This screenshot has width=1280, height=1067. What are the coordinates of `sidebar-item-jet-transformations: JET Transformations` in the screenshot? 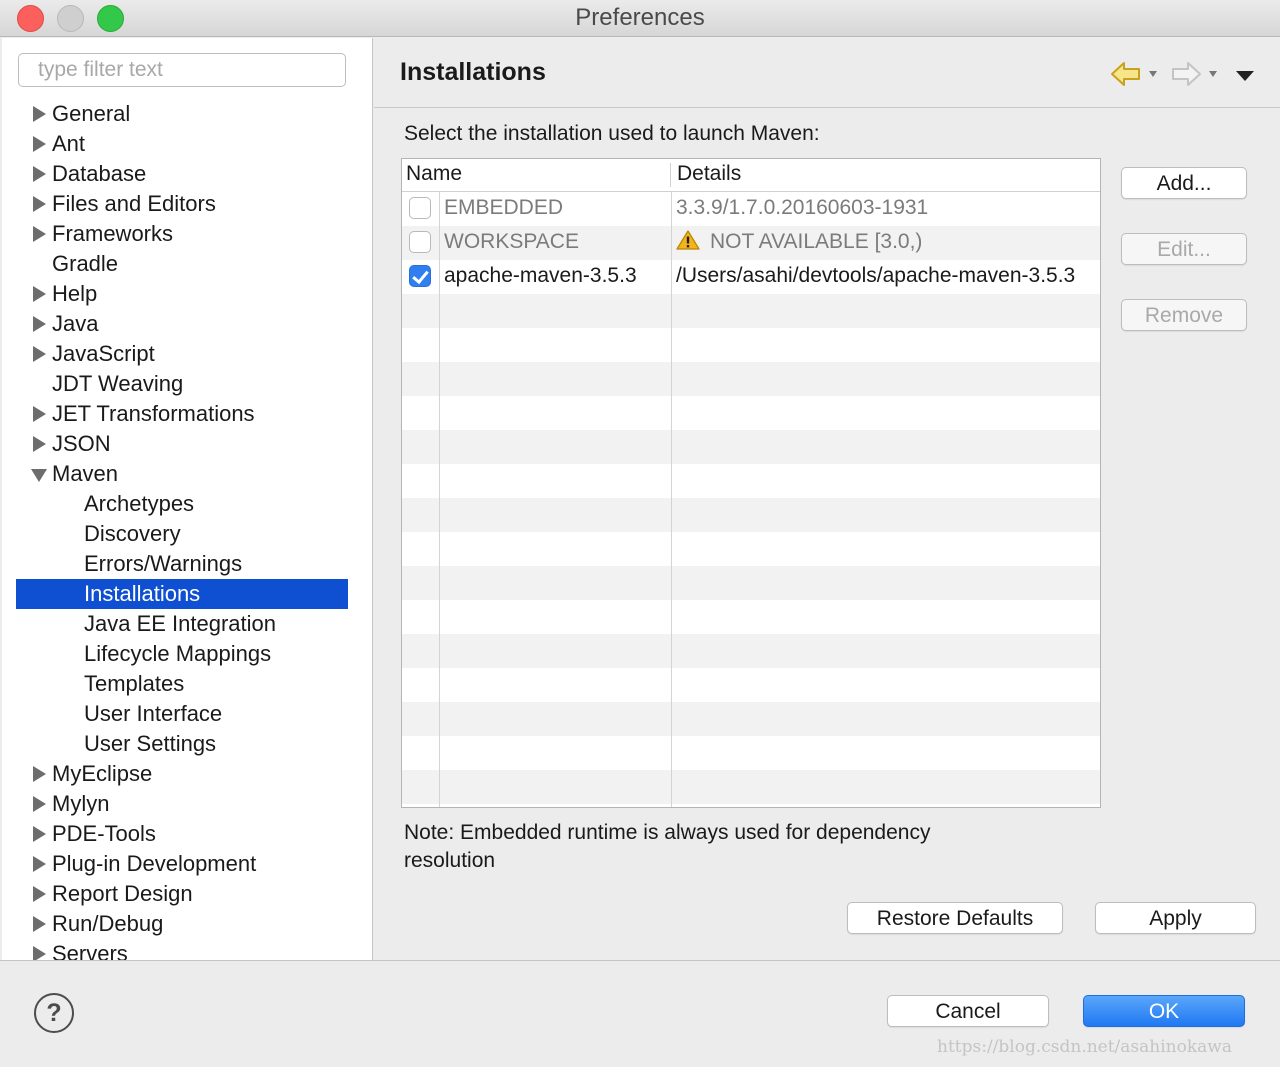 It's located at (187, 414).